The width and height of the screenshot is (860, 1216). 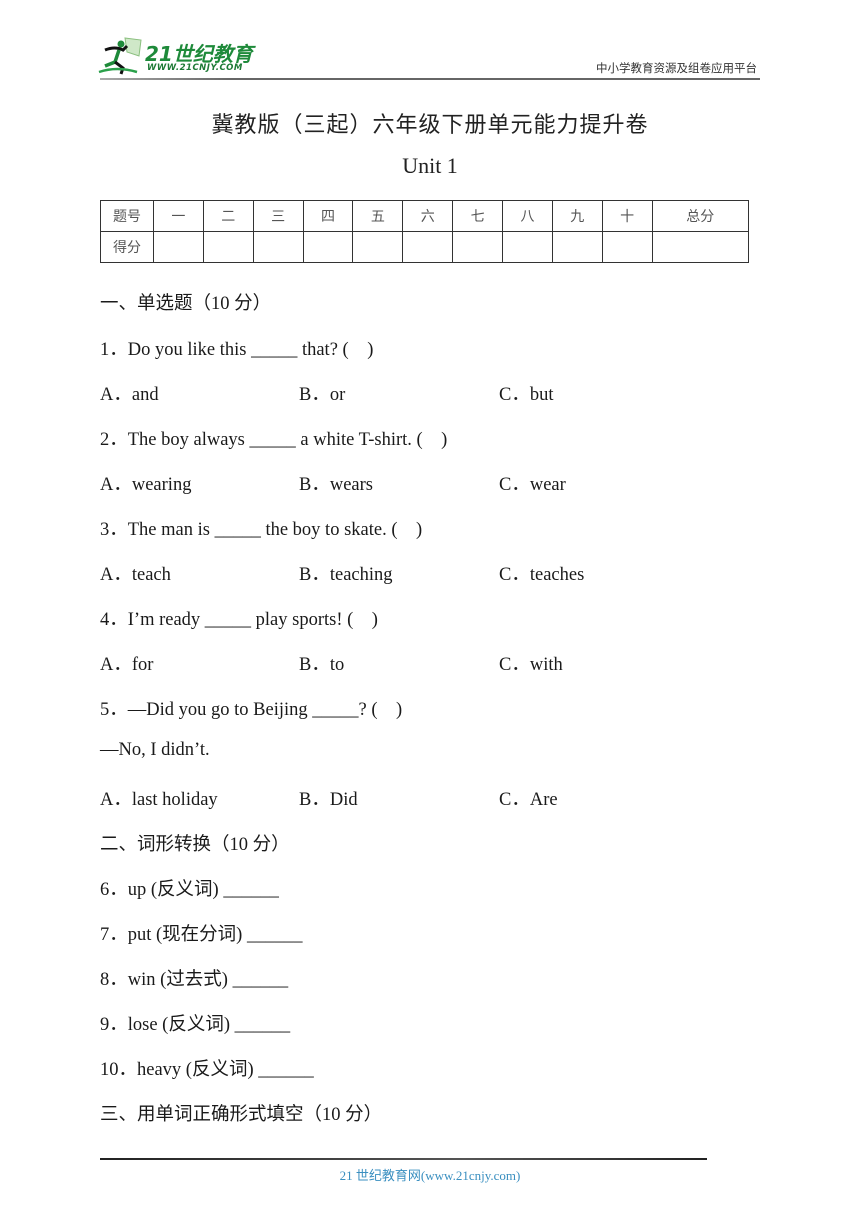 I want to click on question-text: 8．win (过去式) ______, so click(x=194, y=980).